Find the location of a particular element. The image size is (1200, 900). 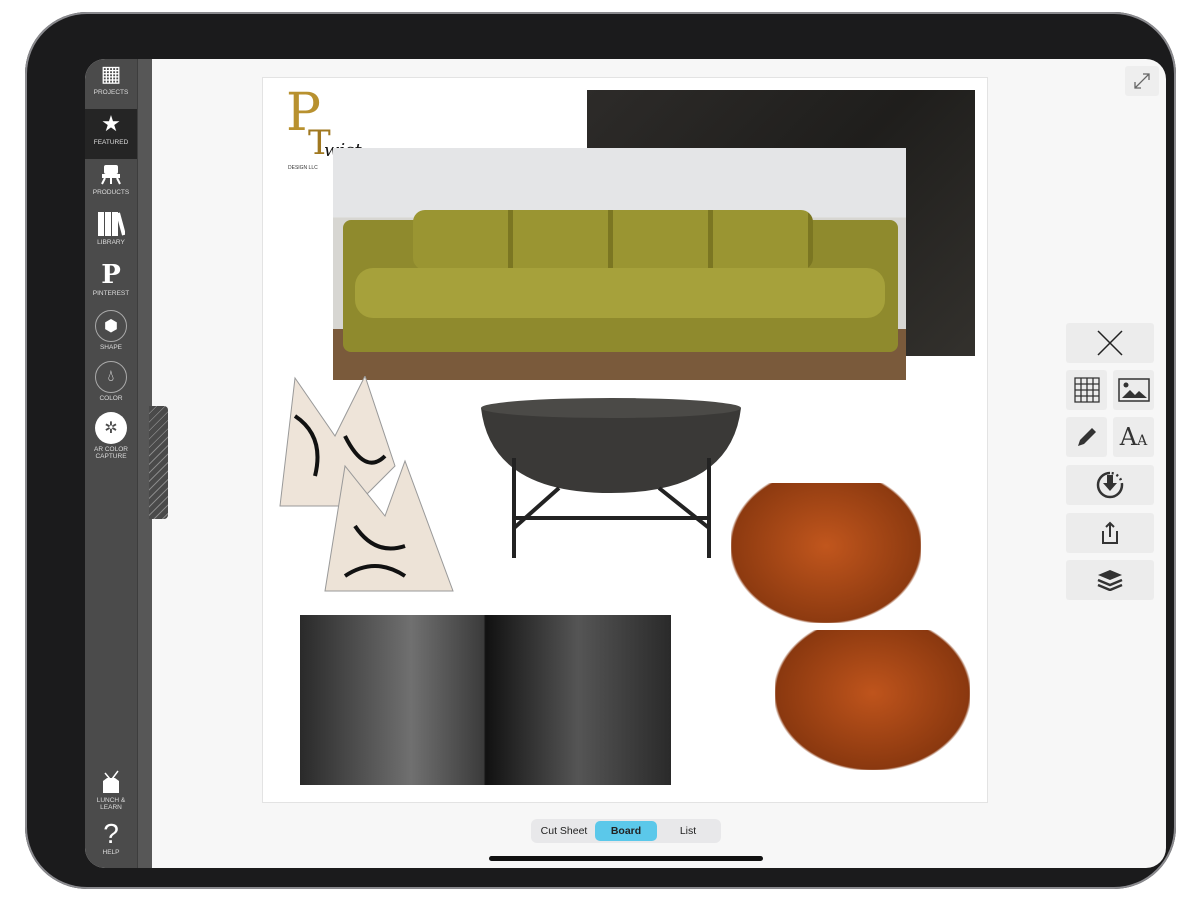

drop-icon: 💧︎ is located at coordinates (111, 377).